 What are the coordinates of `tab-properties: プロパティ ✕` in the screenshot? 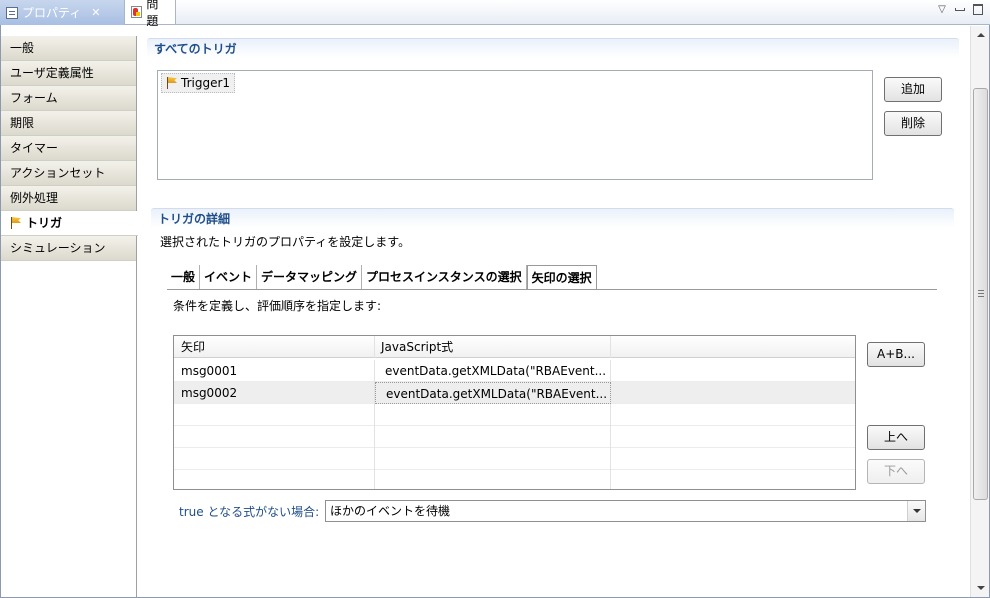 It's located at (62, 12).